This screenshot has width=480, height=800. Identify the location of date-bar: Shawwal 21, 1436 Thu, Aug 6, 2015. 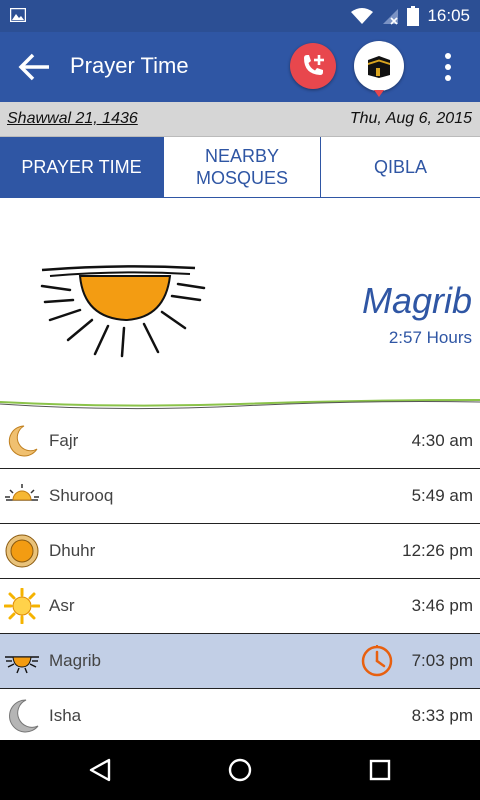
(240, 119).